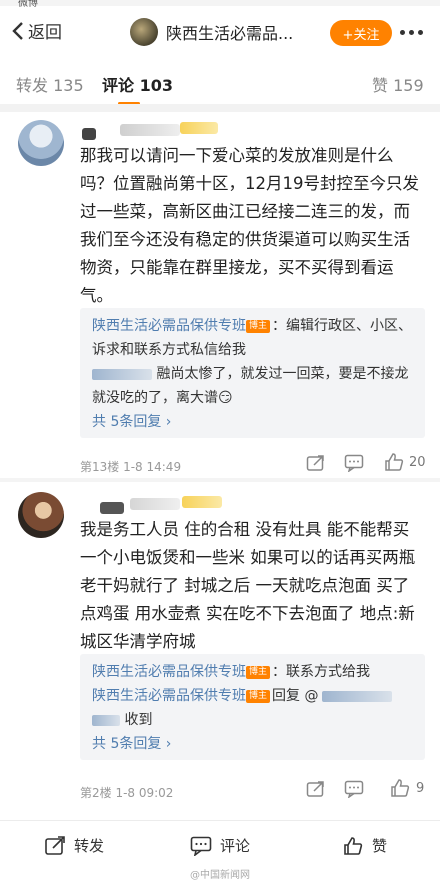 The height and width of the screenshot is (884, 440). Describe the element at coordinates (17, 30) in the screenshot. I see `chevron-left-icon` at that location.